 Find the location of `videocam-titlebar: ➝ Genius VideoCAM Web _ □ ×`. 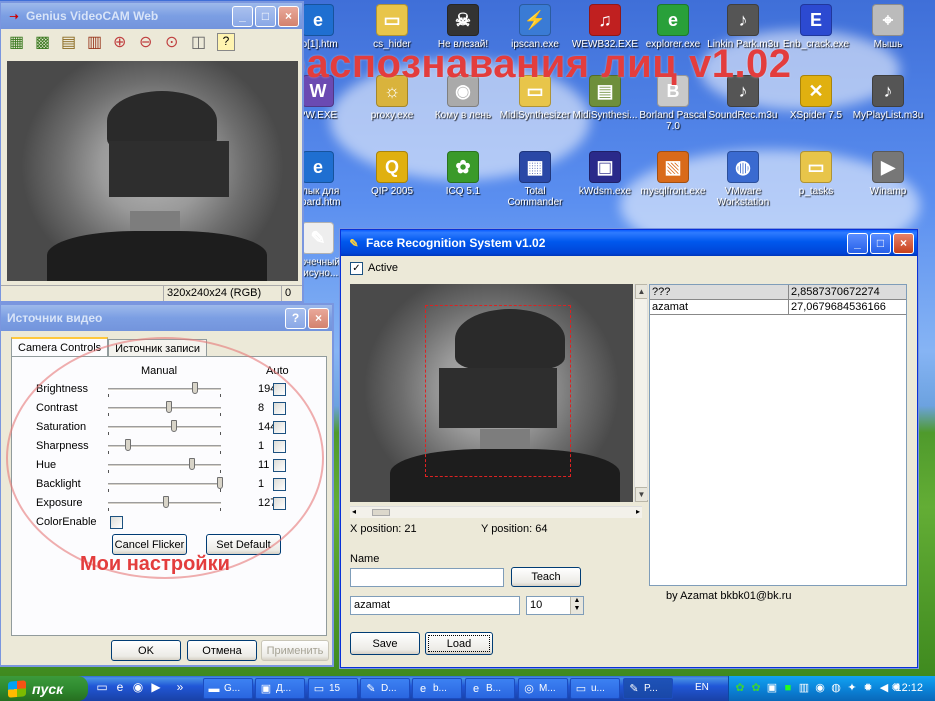

videocam-titlebar: ➝ Genius VideoCAM Web _ □ × is located at coordinates (151, 16).